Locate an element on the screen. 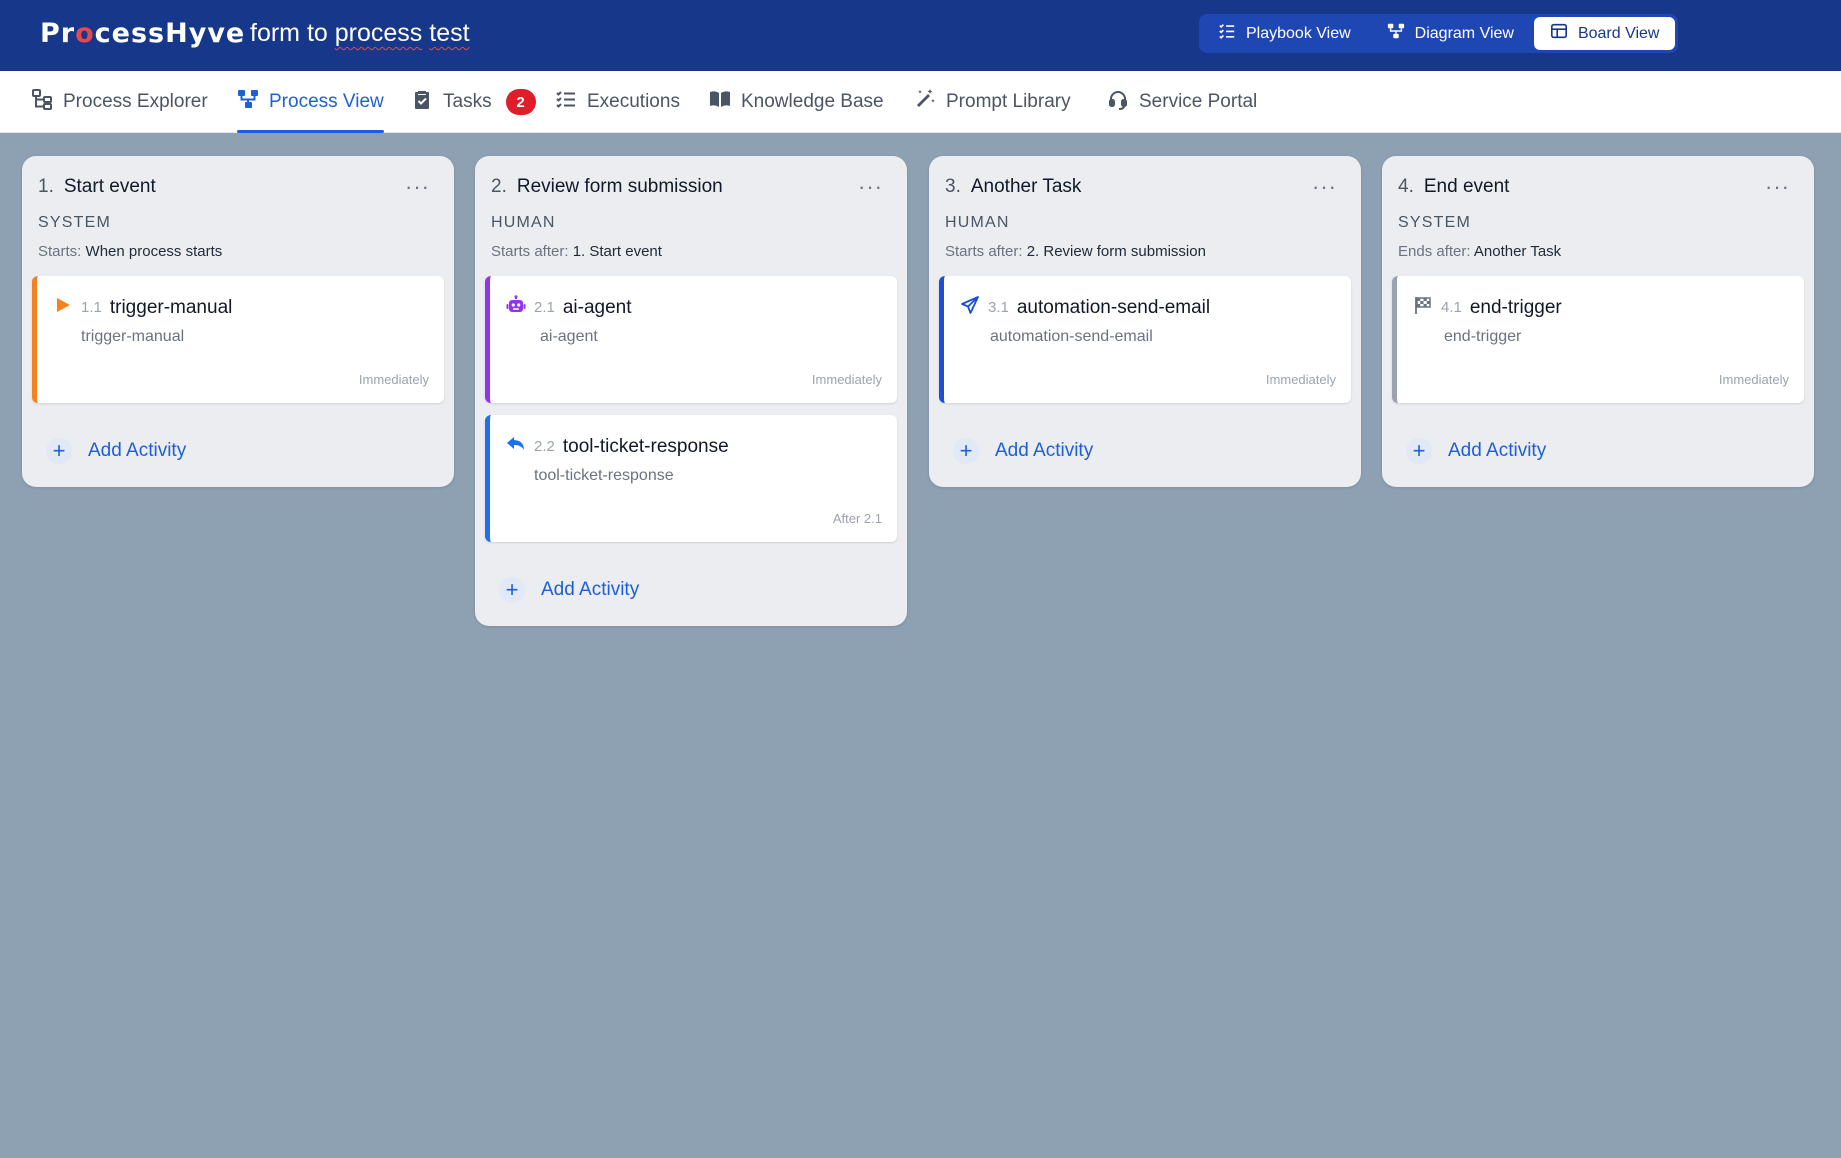  column-title: 2. Review form submission is located at coordinates (691, 187).